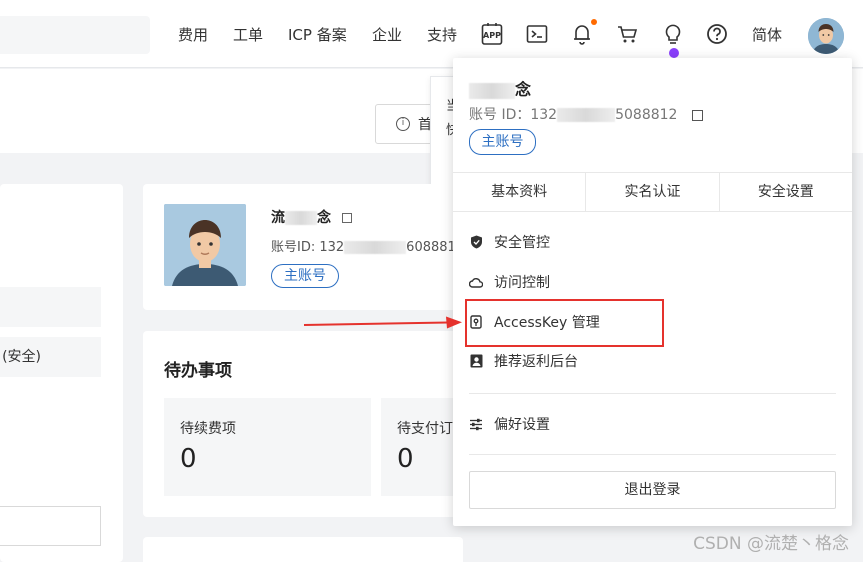  Describe the element at coordinates (422, 447) in the screenshot. I see `todo-item-payment: 待支付订 0` at that location.